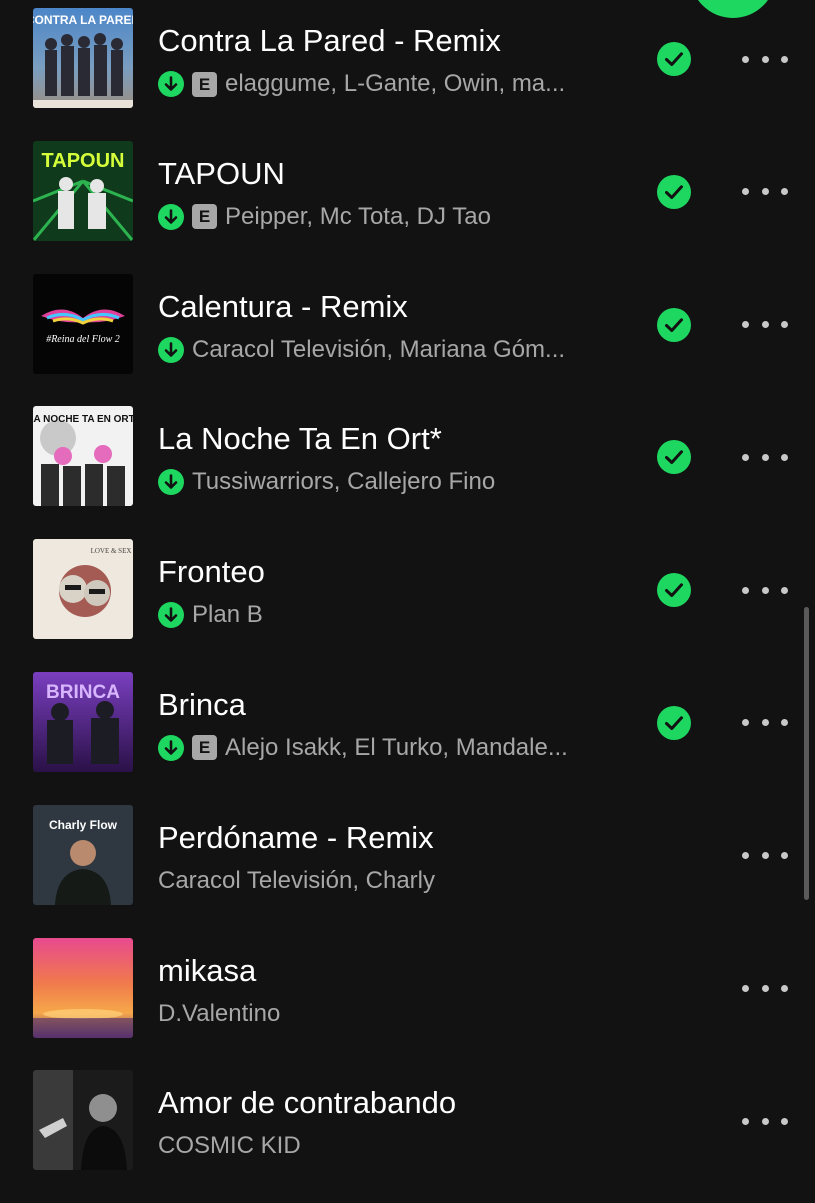 The width and height of the screenshot is (815, 1203). What do you see at coordinates (83, 190) in the screenshot?
I see `album-cover: TAPOUN` at bounding box center [83, 190].